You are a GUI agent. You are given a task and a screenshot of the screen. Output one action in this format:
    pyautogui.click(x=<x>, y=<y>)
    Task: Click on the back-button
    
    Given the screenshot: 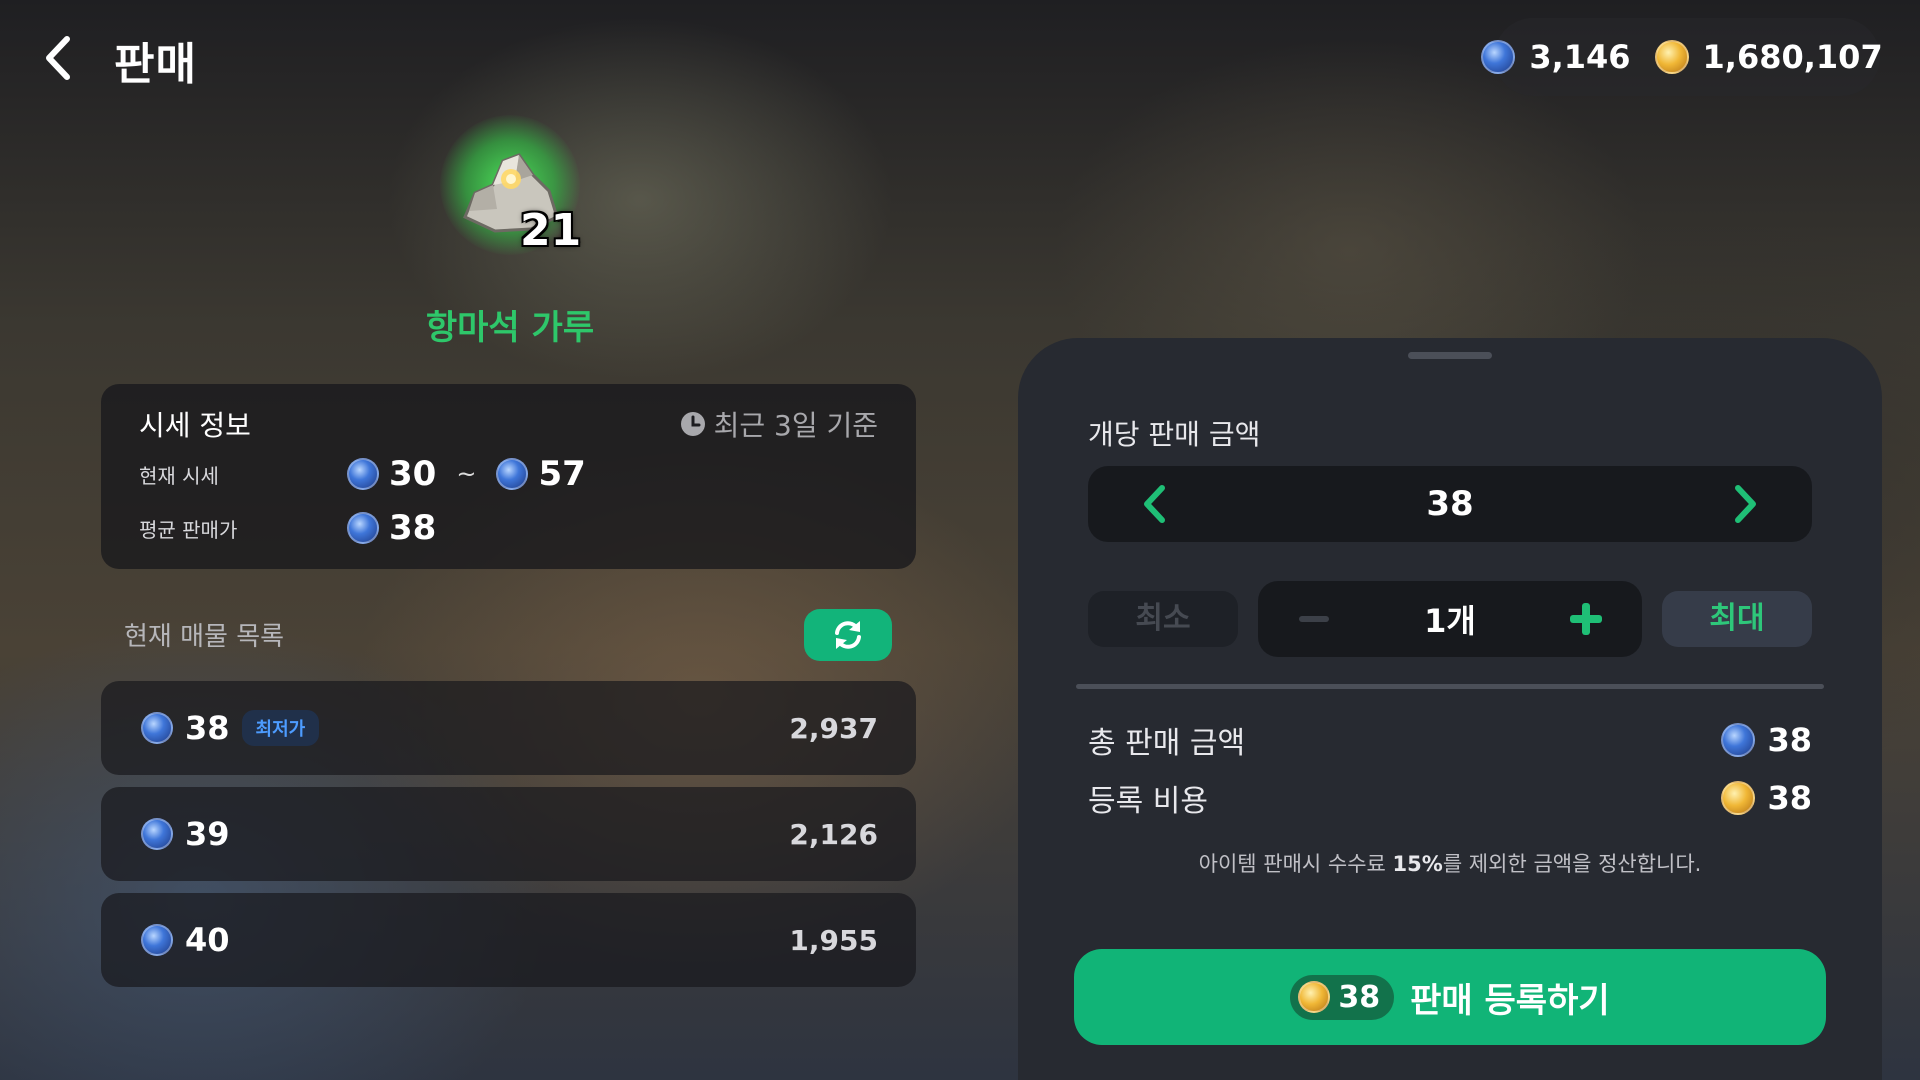 What is the action you would take?
    pyautogui.click(x=58, y=58)
    